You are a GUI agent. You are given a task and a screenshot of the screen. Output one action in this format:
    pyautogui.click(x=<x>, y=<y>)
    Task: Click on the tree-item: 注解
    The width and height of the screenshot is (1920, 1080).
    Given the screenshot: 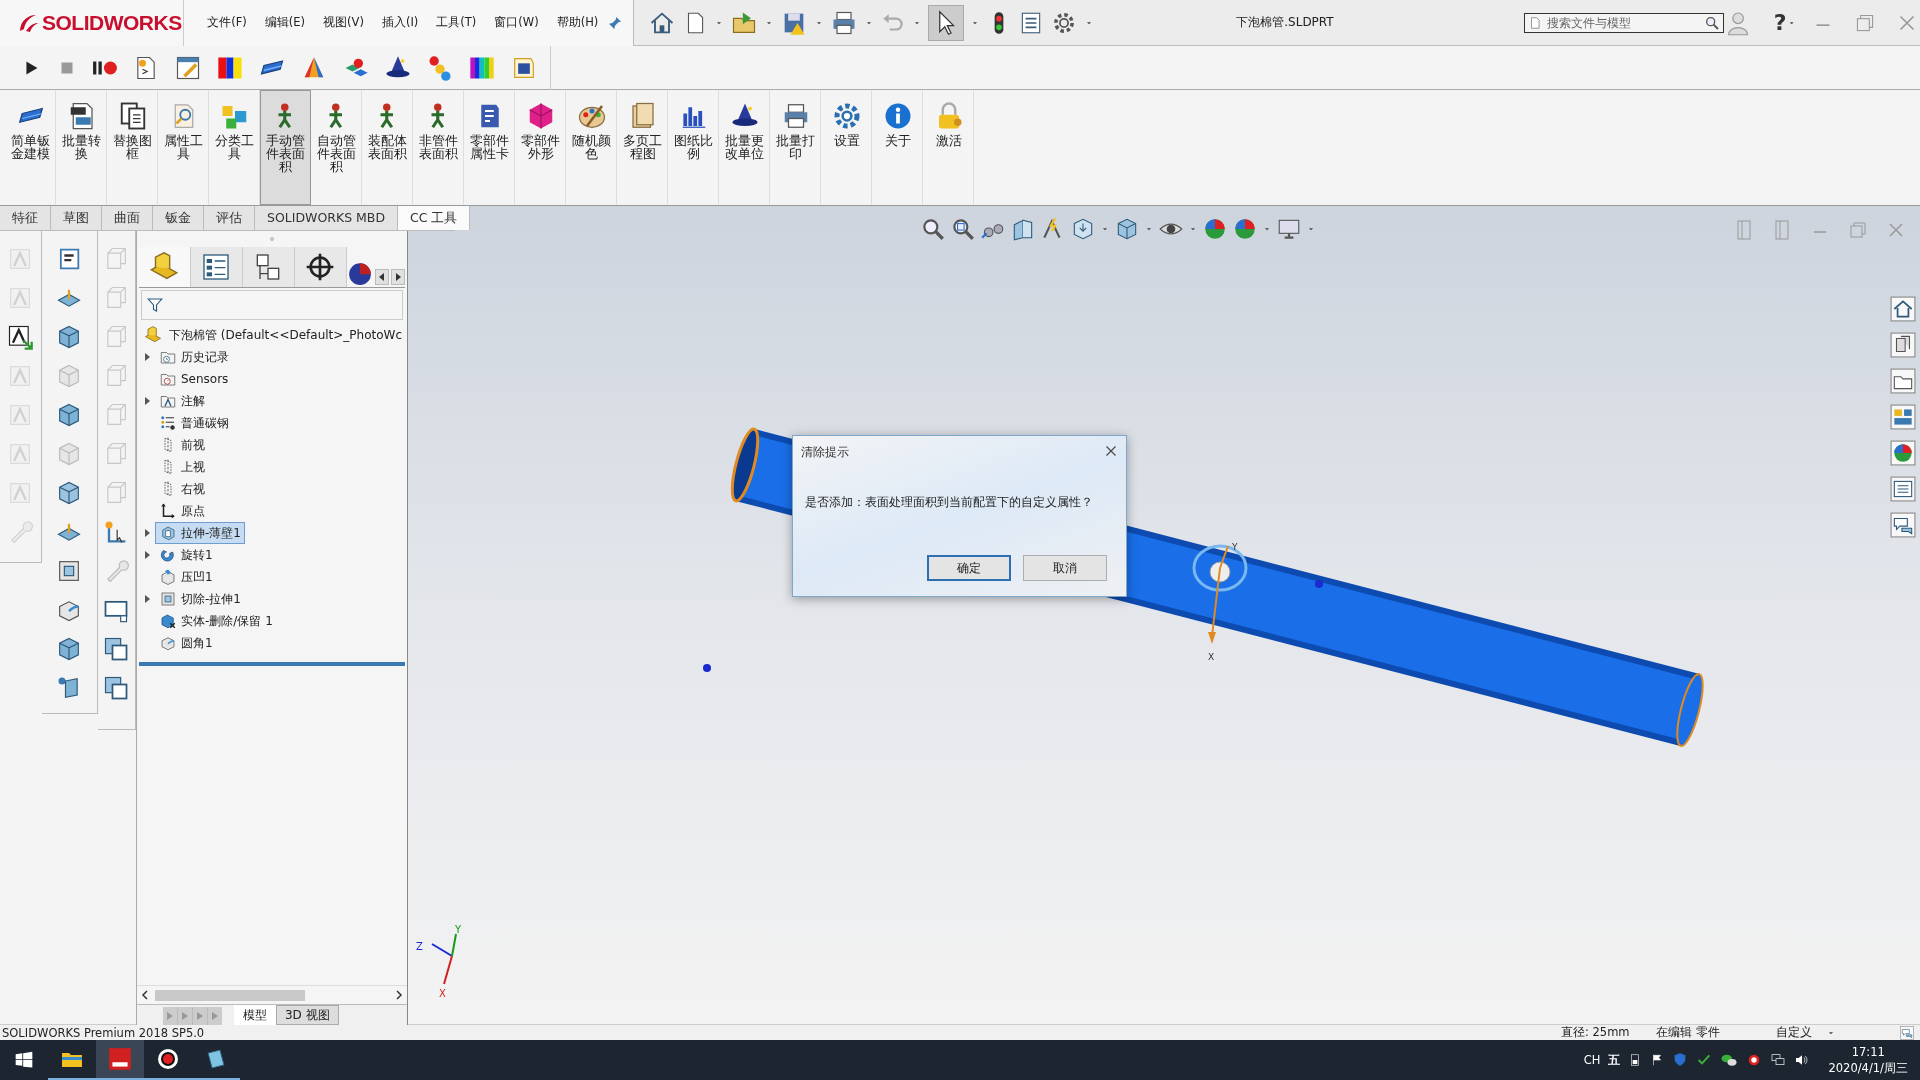 What is the action you would take?
    pyautogui.click(x=182, y=401)
    